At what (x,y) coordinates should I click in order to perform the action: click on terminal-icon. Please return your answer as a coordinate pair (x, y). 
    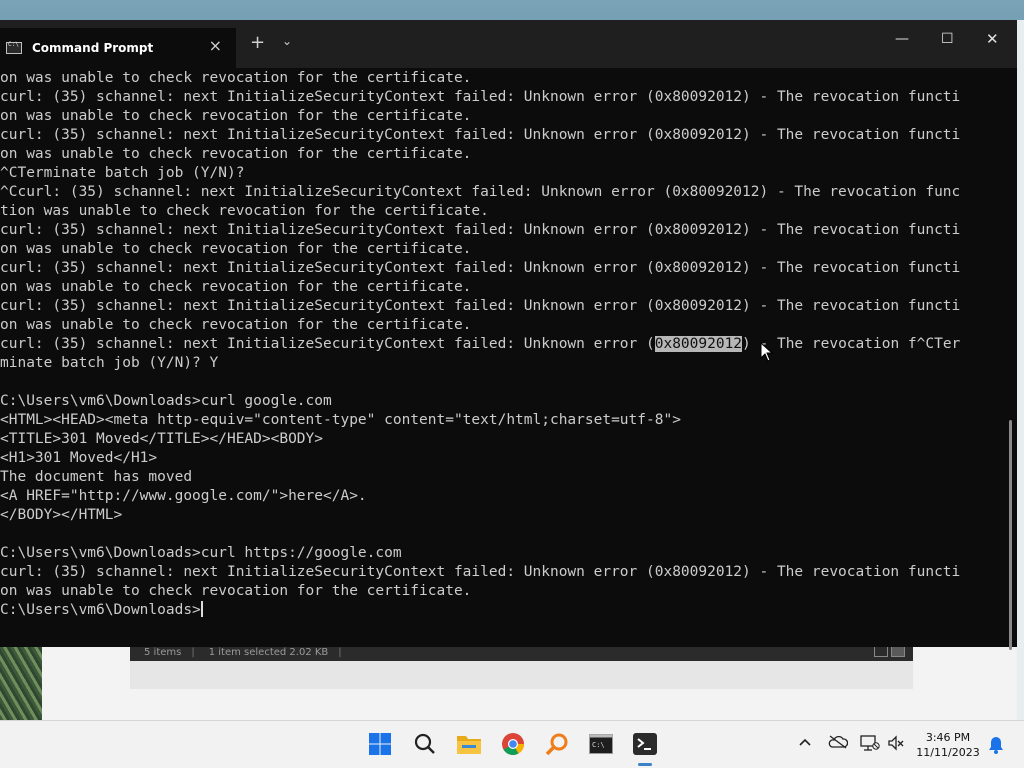
    Looking at the image, I should click on (645, 744).